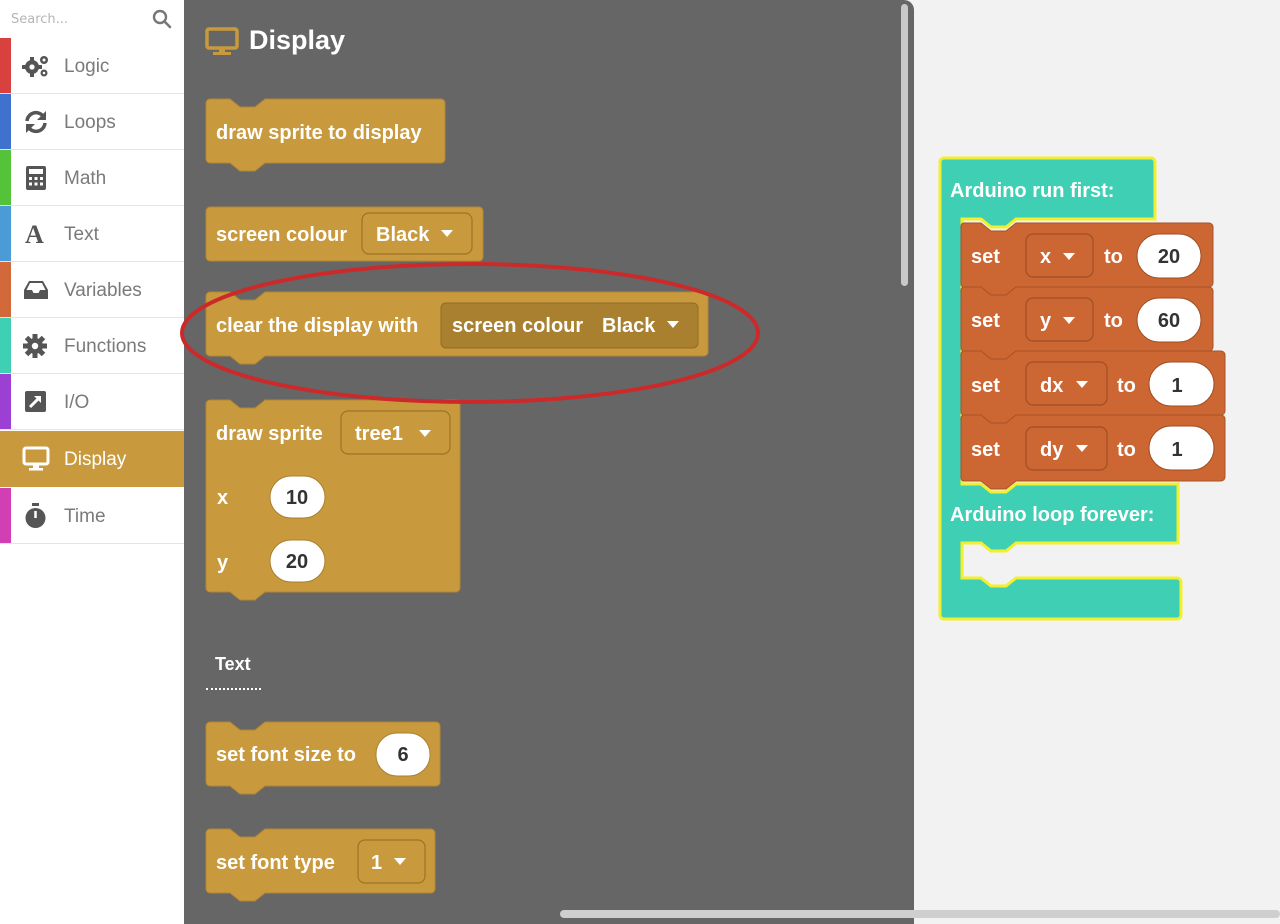 This screenshot has width=1280, height=924. I want to click on x-value: 10, so click(297, 498).